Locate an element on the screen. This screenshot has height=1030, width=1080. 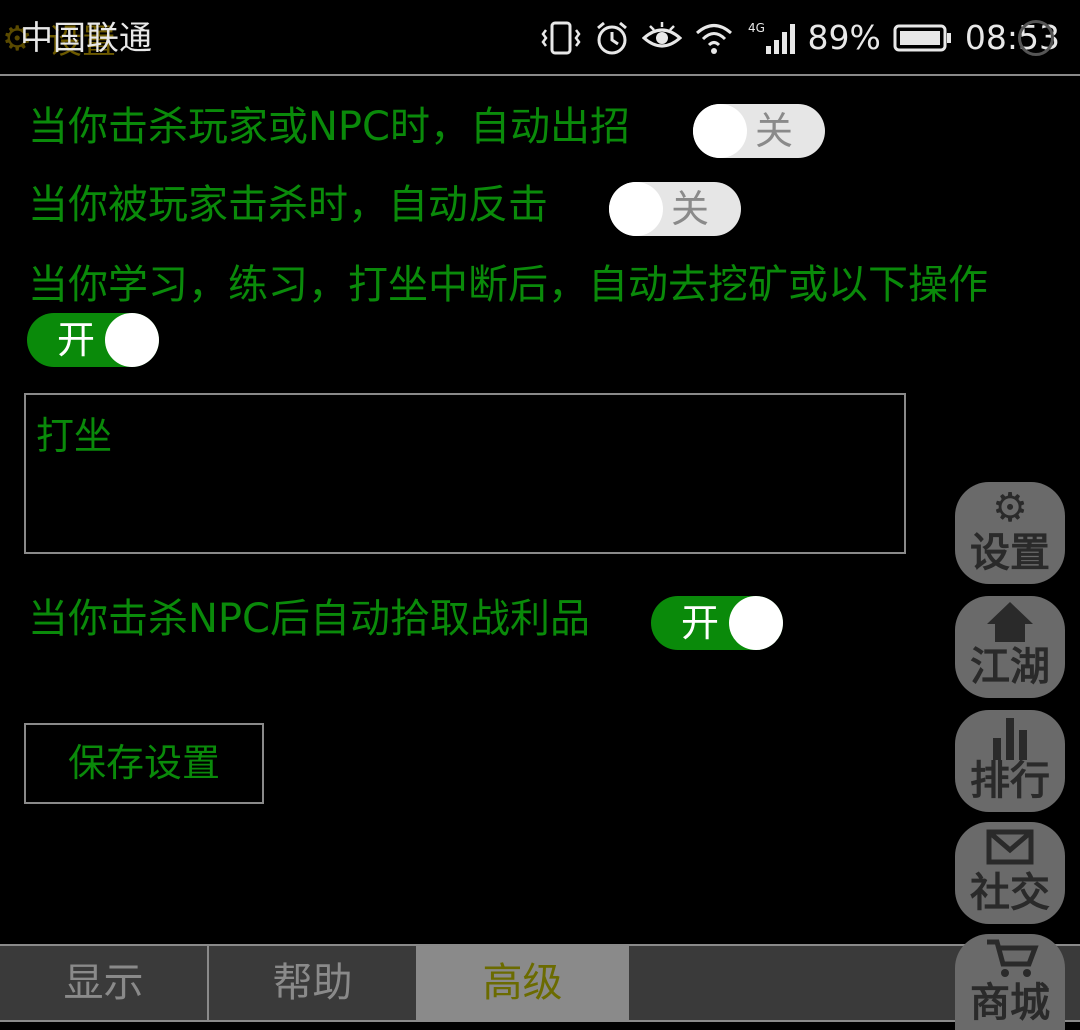
side-ranking-label: 排行 is located at coordinates (1010, 781).